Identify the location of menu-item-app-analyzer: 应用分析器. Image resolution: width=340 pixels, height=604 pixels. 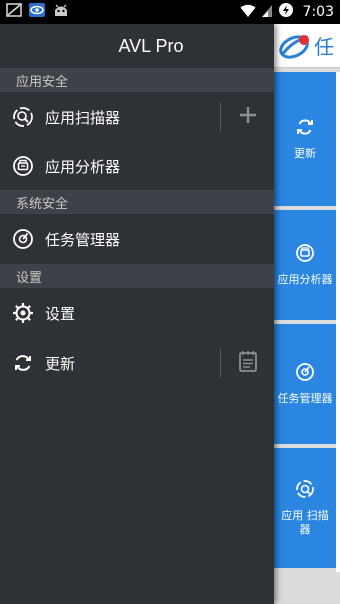
(137, 166).